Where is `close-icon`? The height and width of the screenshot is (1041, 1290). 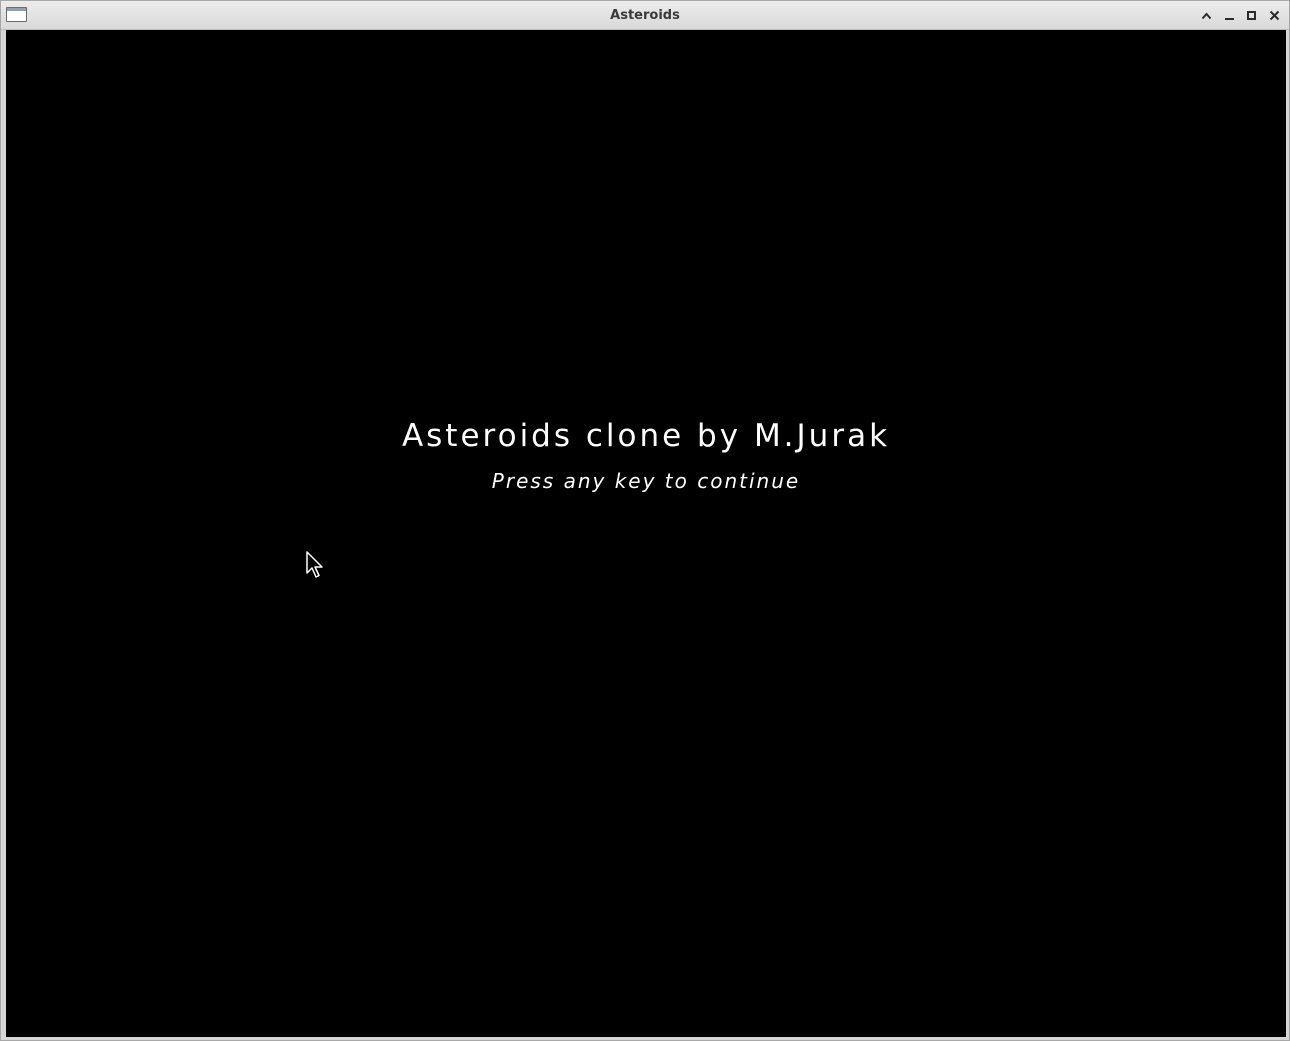
close-icon is located at coordinates (1274, 15).